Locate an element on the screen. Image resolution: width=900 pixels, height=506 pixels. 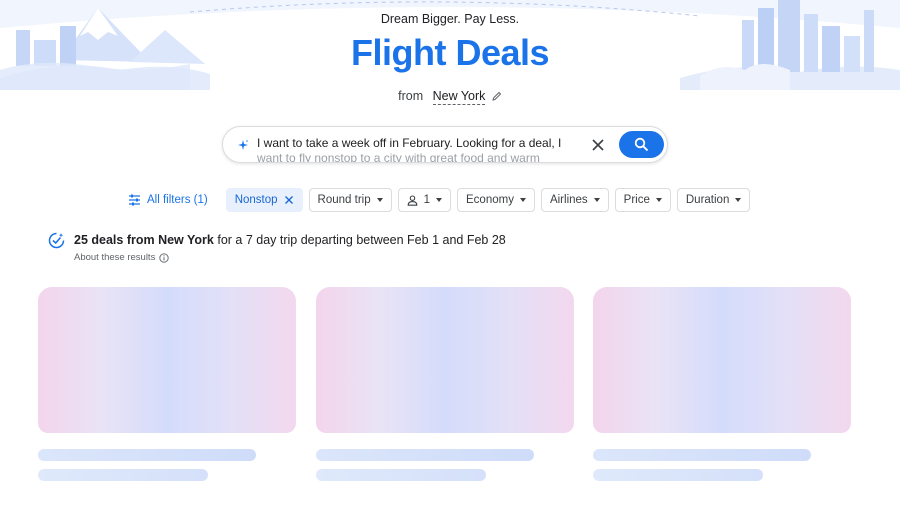
chip-round-trip: Round trip is located at coordinates (350, 200).